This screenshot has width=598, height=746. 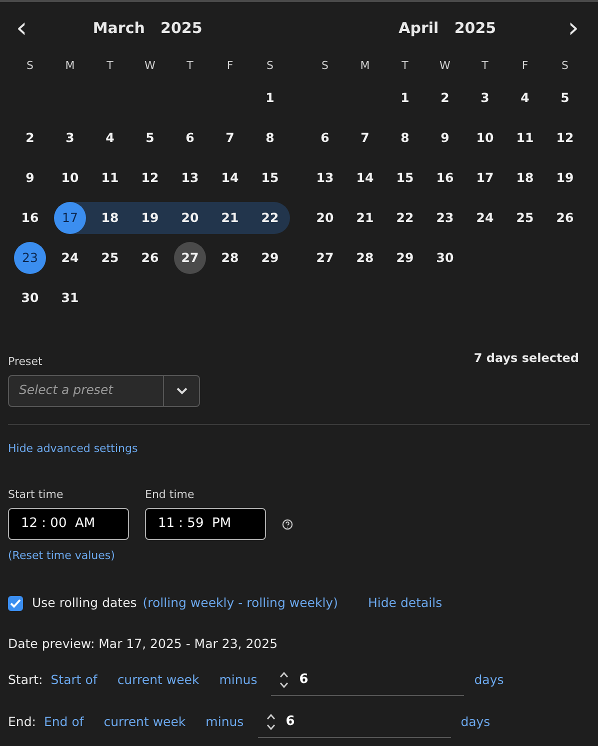 What do you see at coordinates (240, 603) in the screenshot?
I see `rolling-detail-link: (rolling weekly - rolling weekly)` at bounding box center [240, 603].